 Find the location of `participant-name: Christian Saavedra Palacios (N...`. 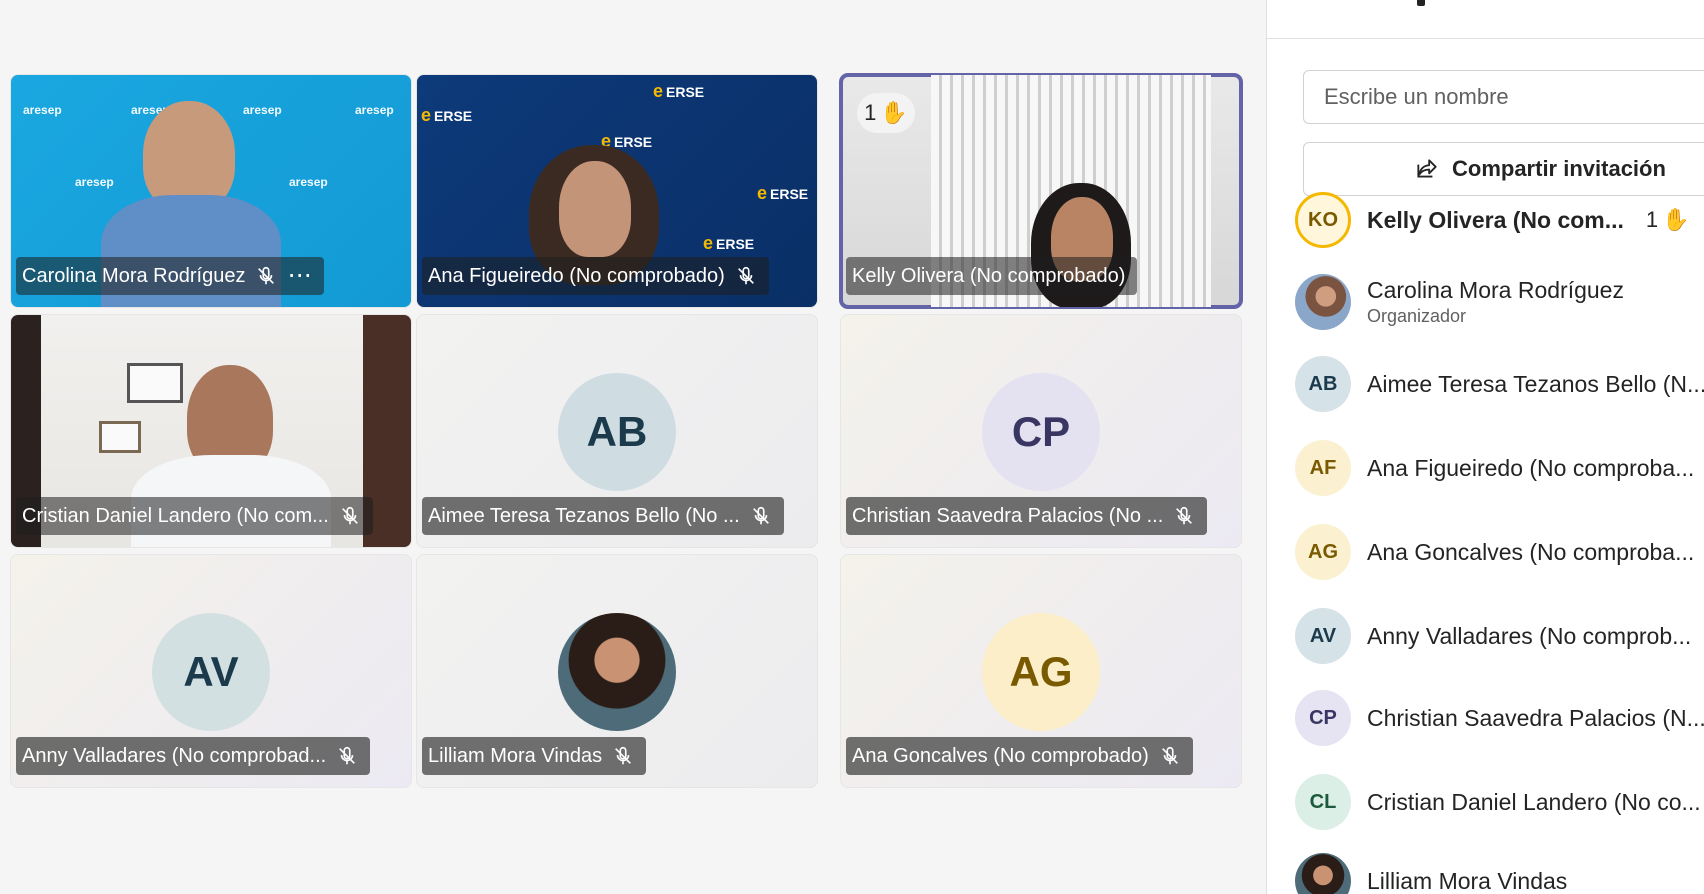

participant-name: Christian Saavedra Palacios (N... is located at coordinates (1535, 717).